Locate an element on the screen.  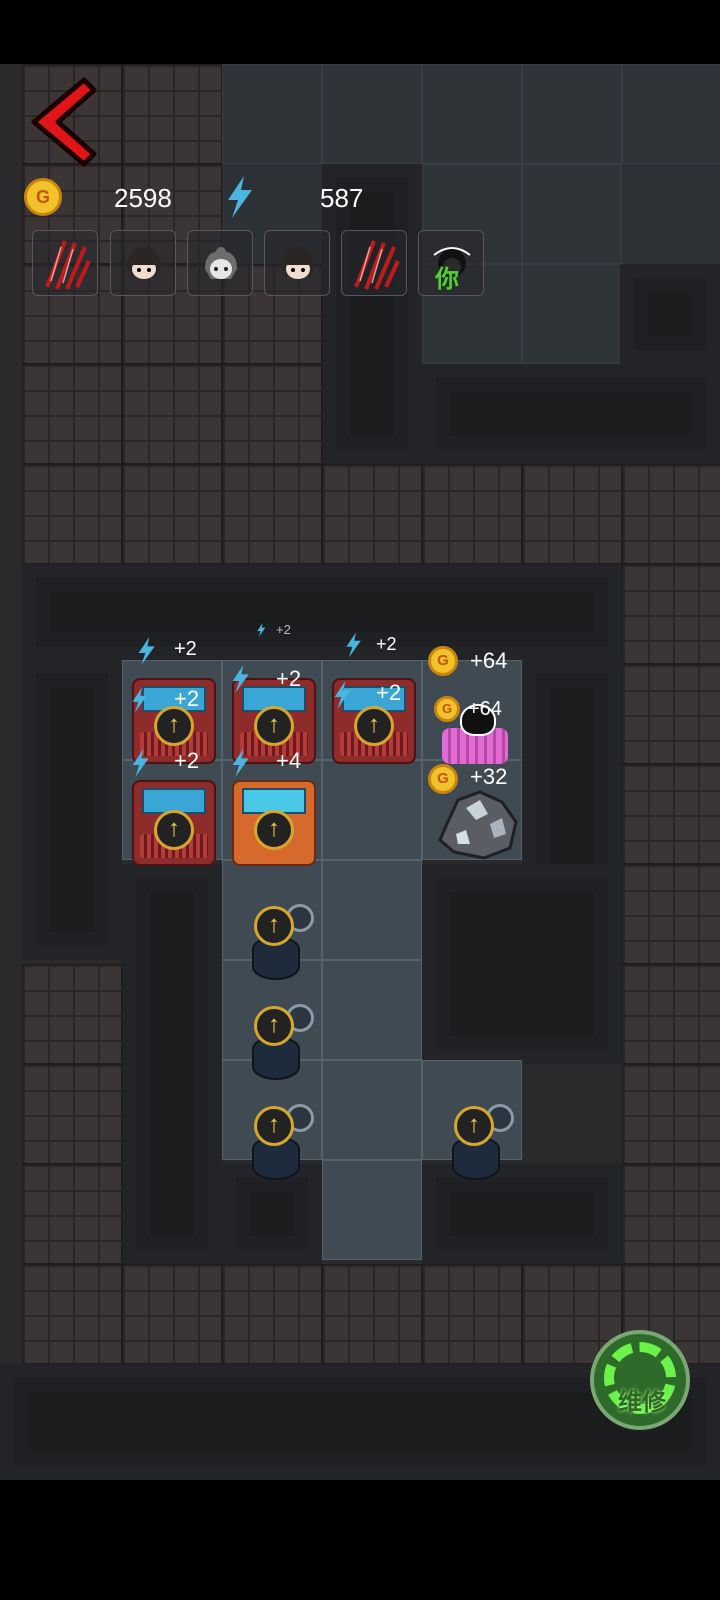
arcade-machine: ↑ is located at coordinates (174, 820).